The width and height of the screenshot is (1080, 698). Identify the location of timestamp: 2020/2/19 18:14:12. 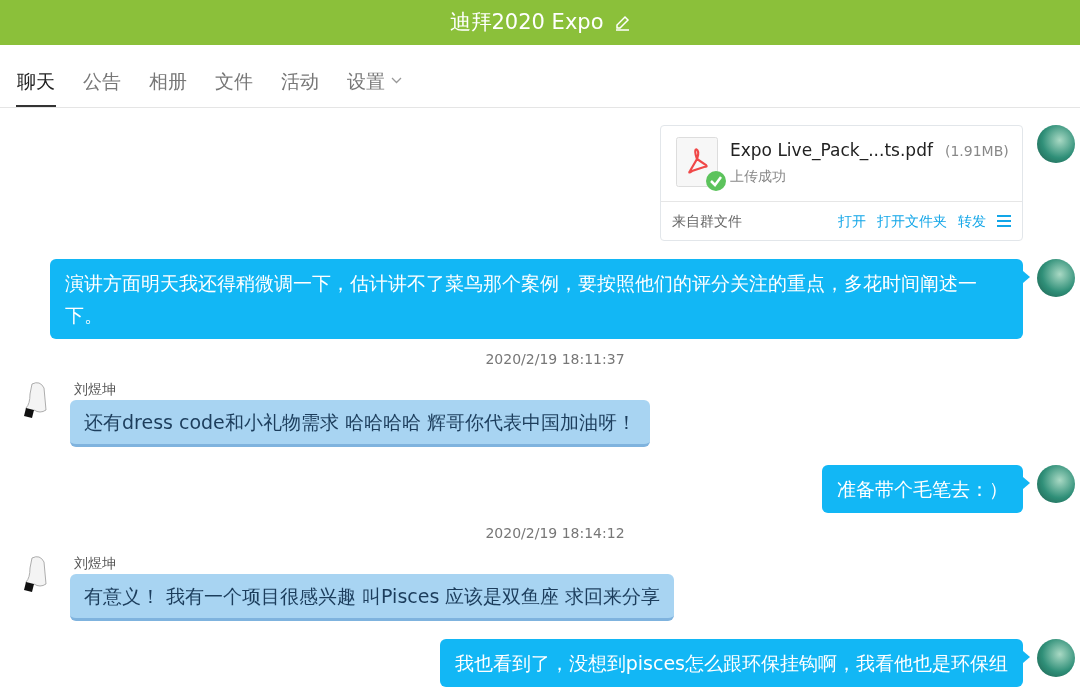
(555, 533).